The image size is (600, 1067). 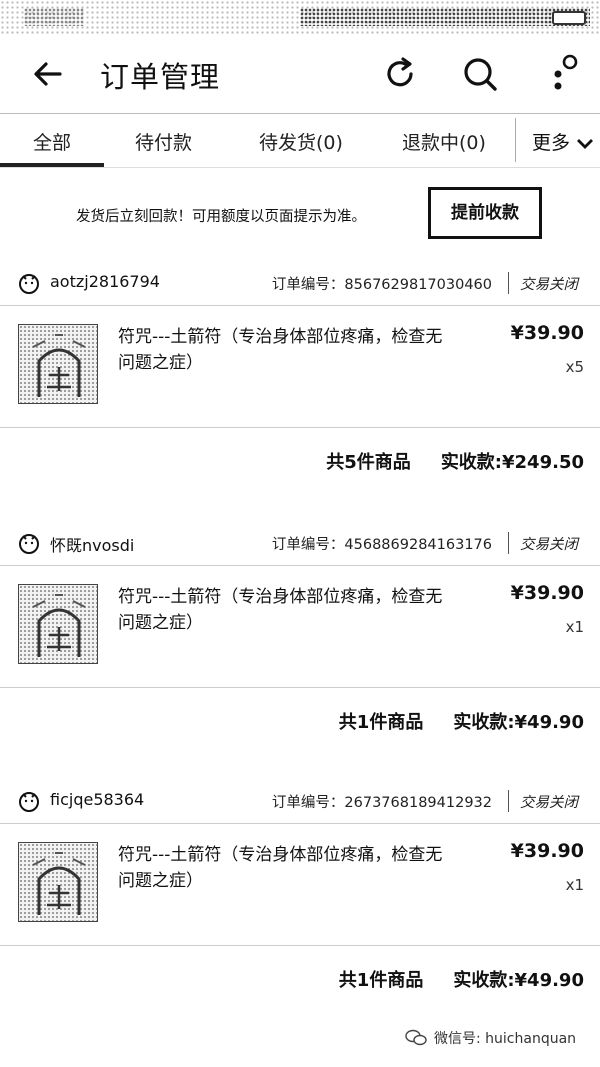 What do you see at coordinates (400, 74) in the screenshot?
I see `refresh-icon` at bounding box center [400, 74].